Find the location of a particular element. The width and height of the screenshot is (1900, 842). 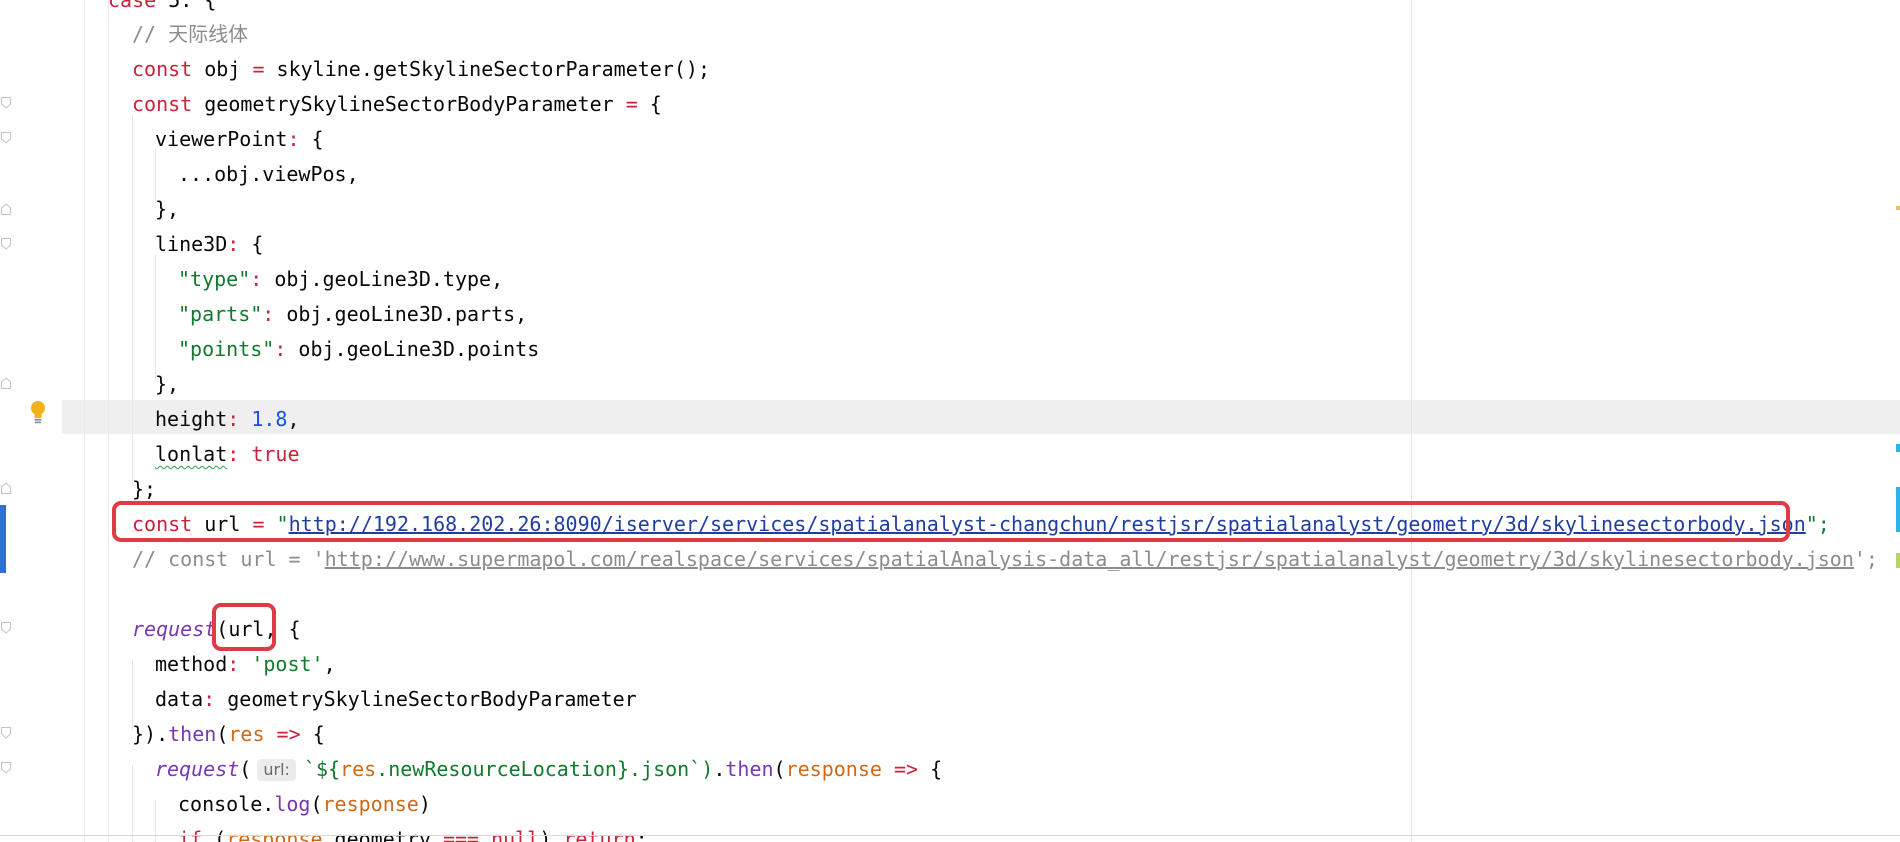

code-text: ) is located at coordinates (424, 804).